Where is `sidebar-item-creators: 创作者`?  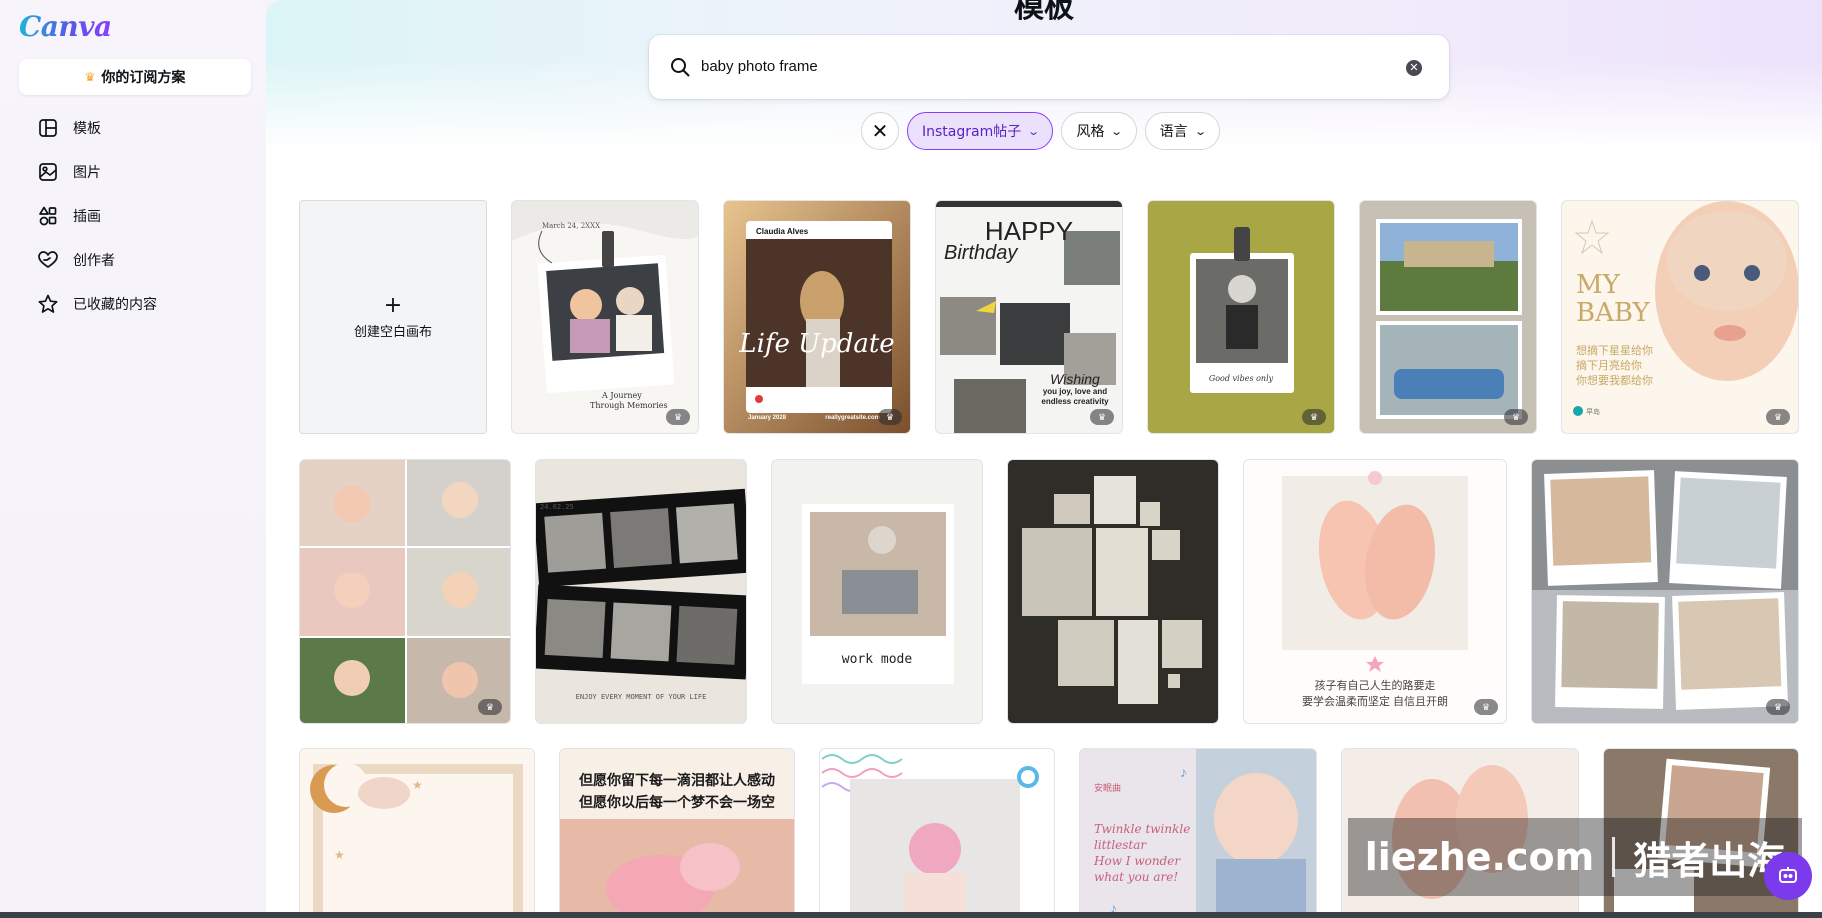
sidebar-item-creators: 创作者 is located at coordinates (135, 260).